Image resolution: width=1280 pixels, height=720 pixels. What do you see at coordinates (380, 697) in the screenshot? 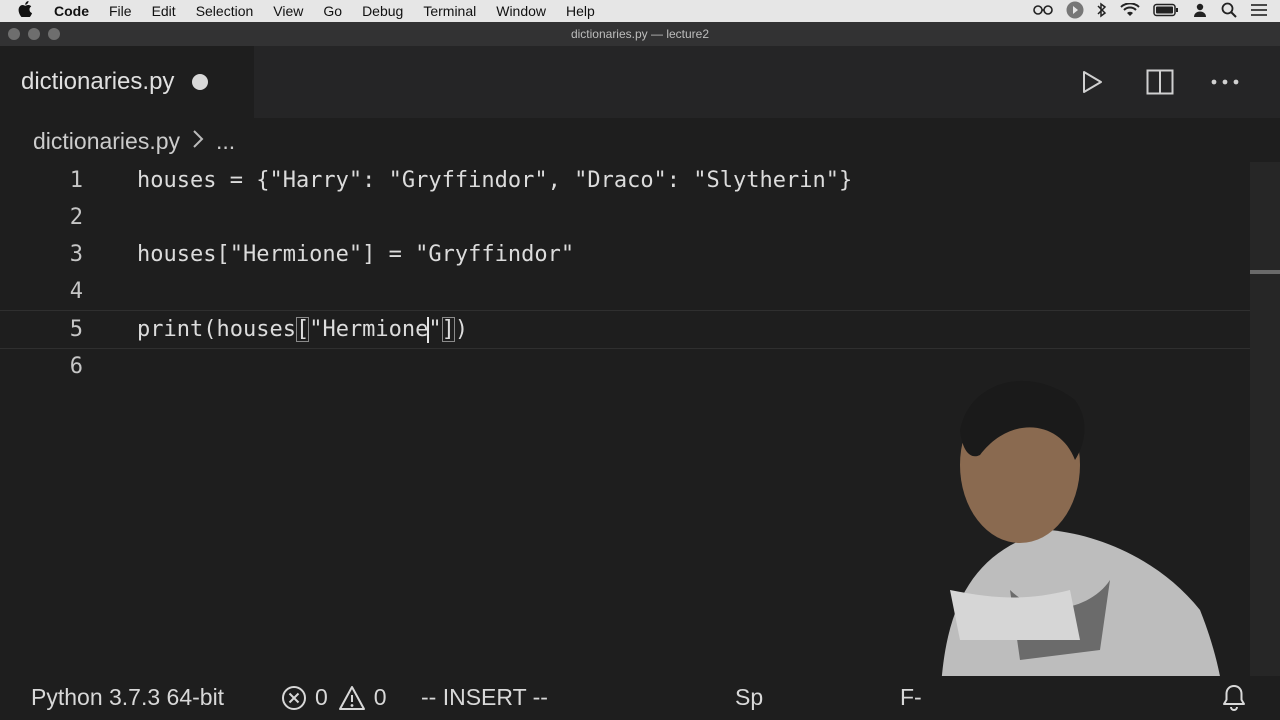
I see `warning-count: 0` at bounding box center [380, 697].